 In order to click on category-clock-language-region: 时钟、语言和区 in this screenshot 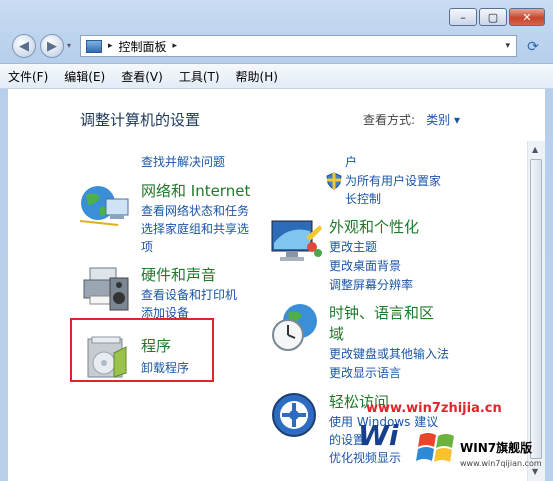, I will do `click(381, 312)`.